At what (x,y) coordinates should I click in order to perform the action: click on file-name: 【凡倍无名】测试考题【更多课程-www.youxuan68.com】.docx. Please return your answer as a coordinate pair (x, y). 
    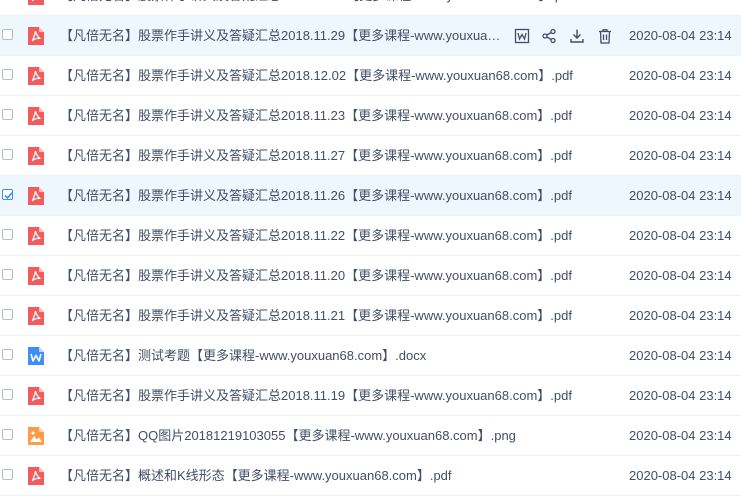
    Looking at the image, I should click on (243, 356).